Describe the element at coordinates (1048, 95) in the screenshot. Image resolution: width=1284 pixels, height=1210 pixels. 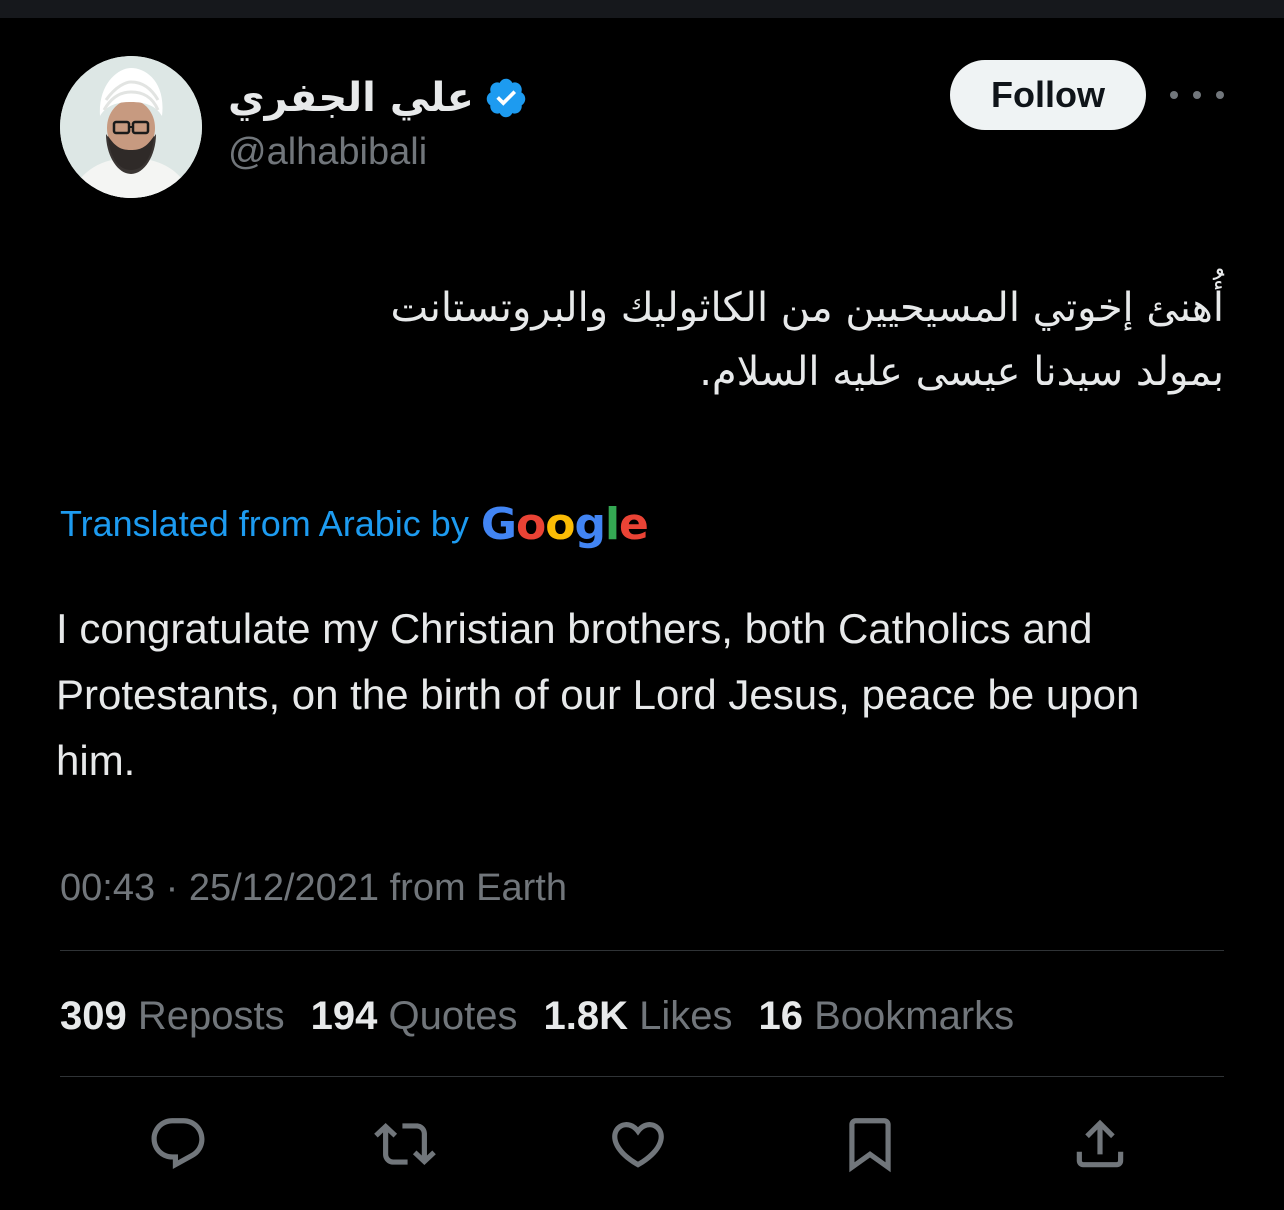
I see `follow-button: Follow` at that location.